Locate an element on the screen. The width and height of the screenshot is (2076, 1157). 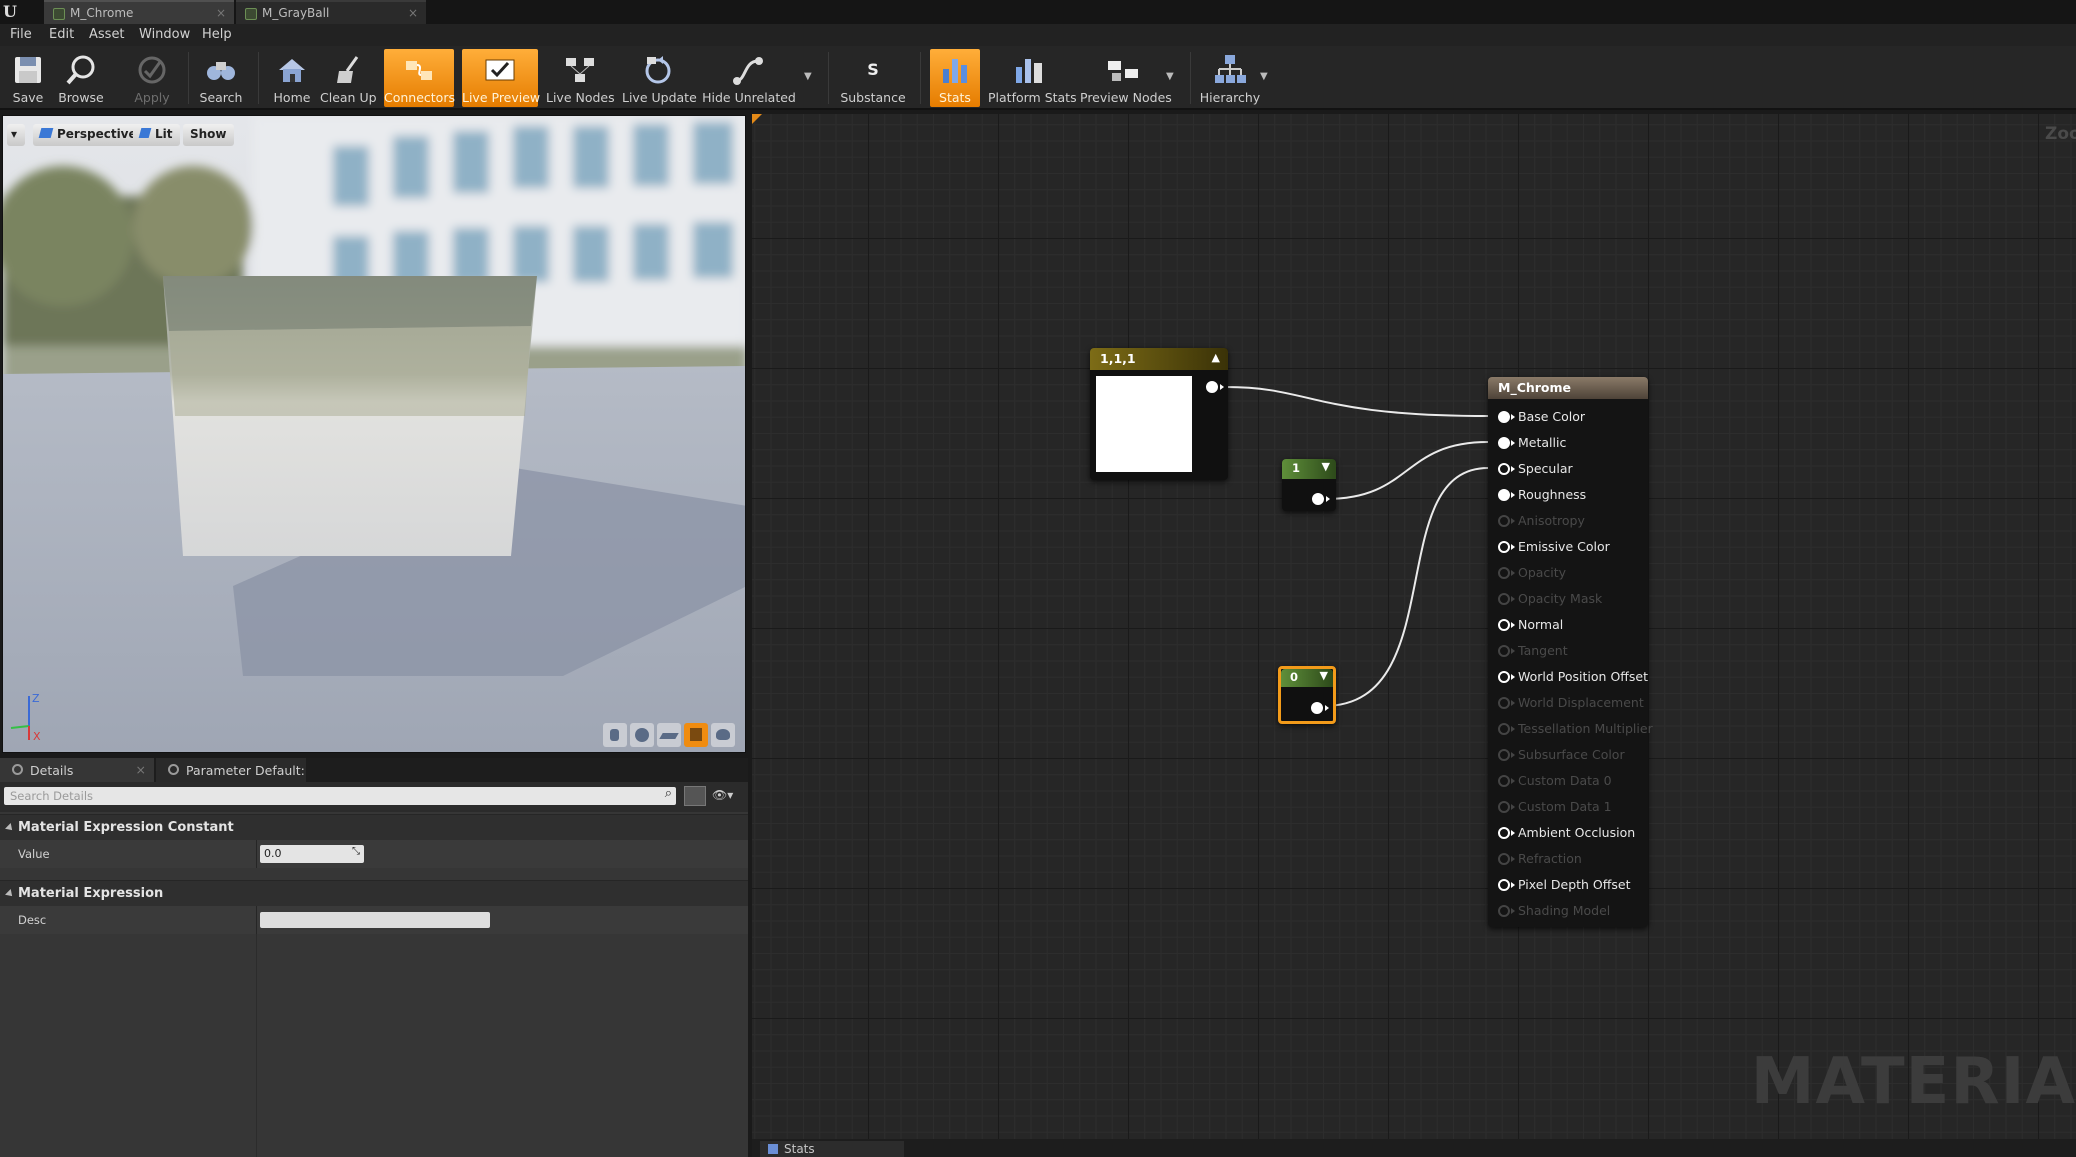
input-label: Ambient Occlusion is located at coordinates (1577, 832).